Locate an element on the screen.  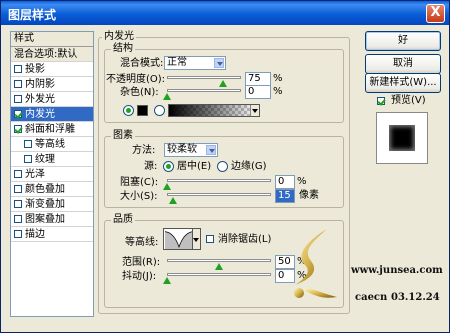
style-list-item: 混合选项:默认 is located at coordinates (52, 54).